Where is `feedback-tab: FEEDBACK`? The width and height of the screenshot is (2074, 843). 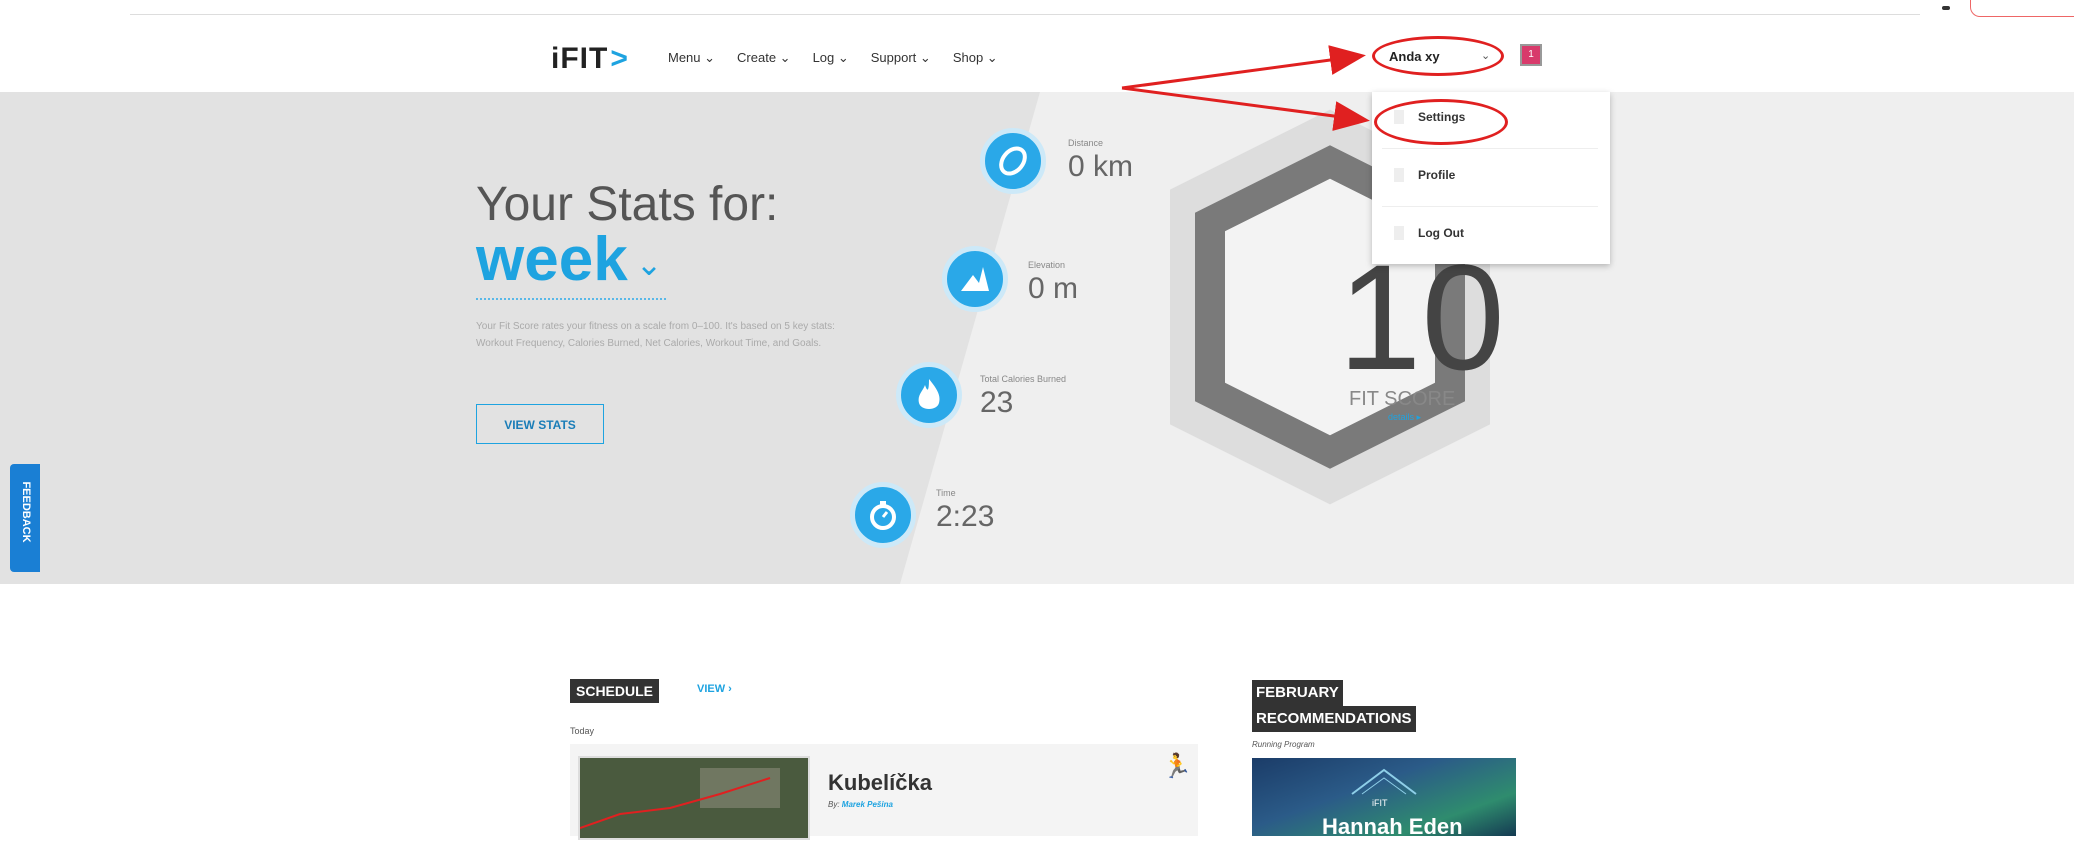
feedback-tab: FEEDBACK is located at coordinates (25, 518).